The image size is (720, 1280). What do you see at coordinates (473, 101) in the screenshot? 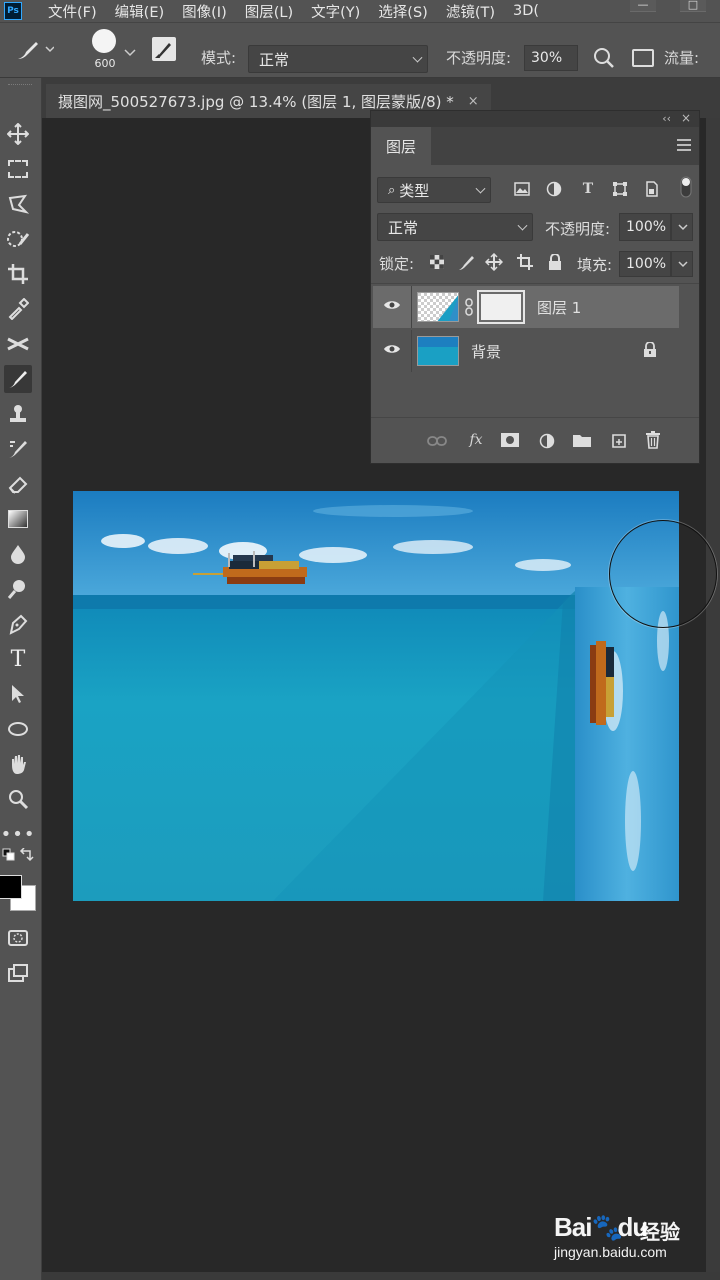
I see `close-icon: ×` at bounding box center [473, 101].